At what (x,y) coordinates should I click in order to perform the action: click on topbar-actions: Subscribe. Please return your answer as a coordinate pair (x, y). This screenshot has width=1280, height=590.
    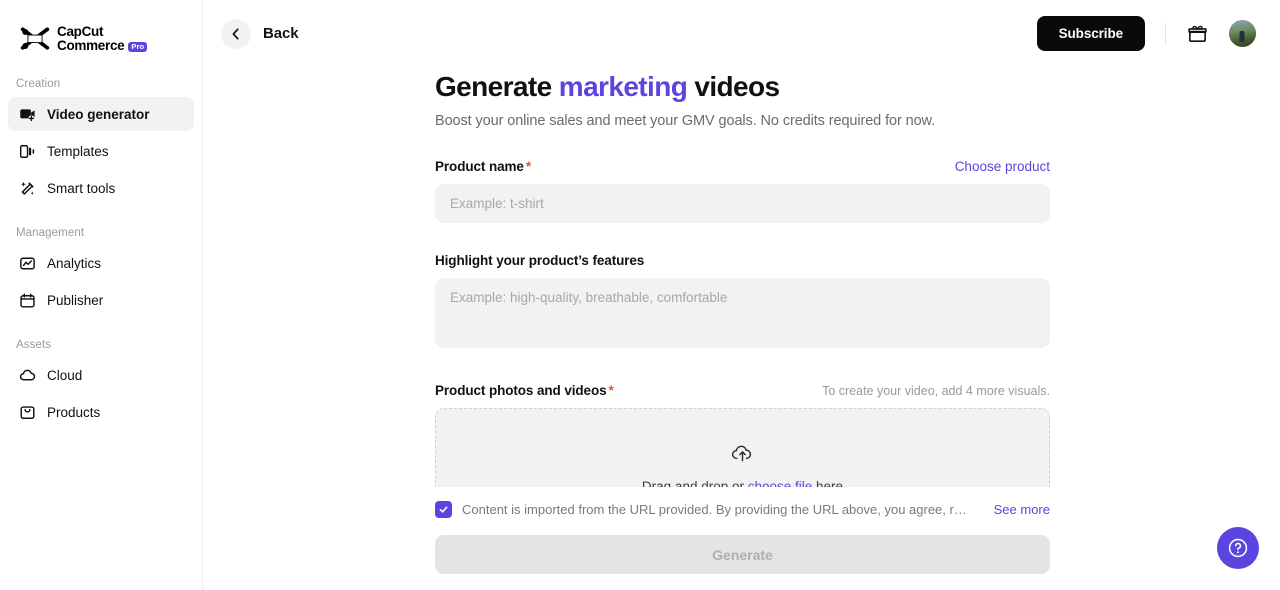
    Looking at the image, I should click on (1146, 33).